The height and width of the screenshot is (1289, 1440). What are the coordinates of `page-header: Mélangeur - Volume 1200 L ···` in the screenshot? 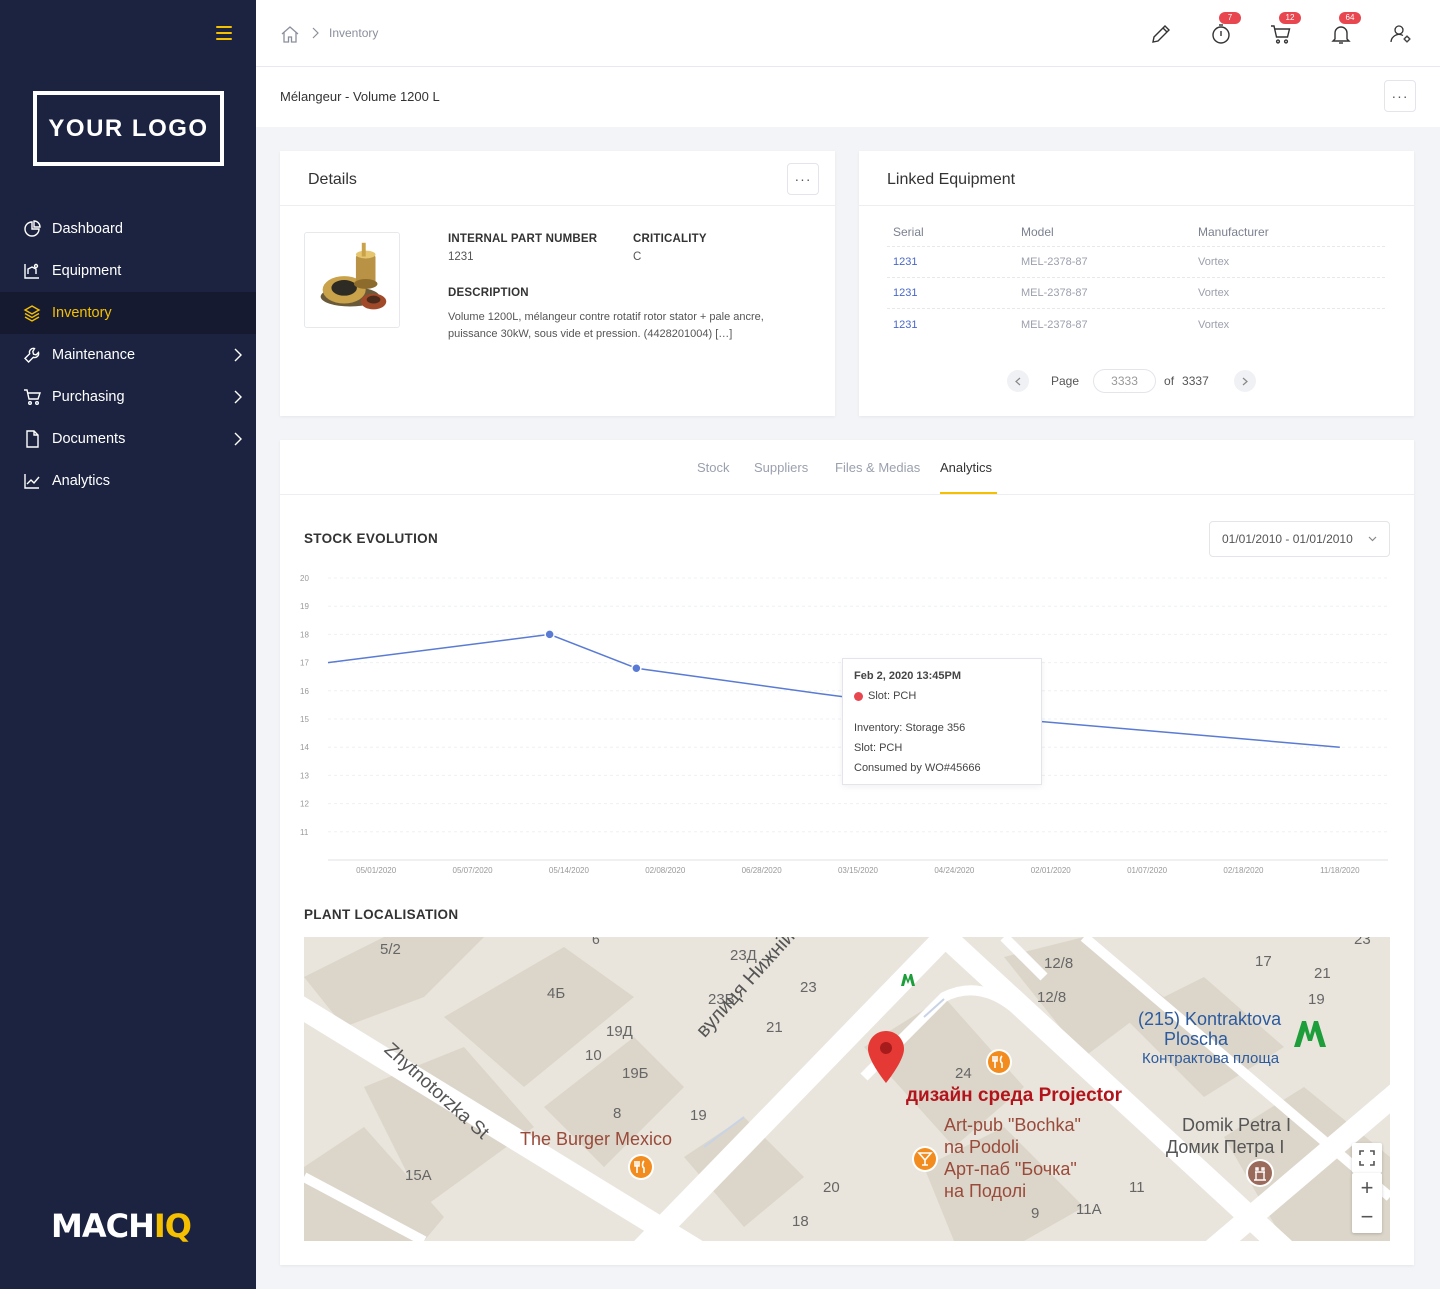 It's located at (848, 97).